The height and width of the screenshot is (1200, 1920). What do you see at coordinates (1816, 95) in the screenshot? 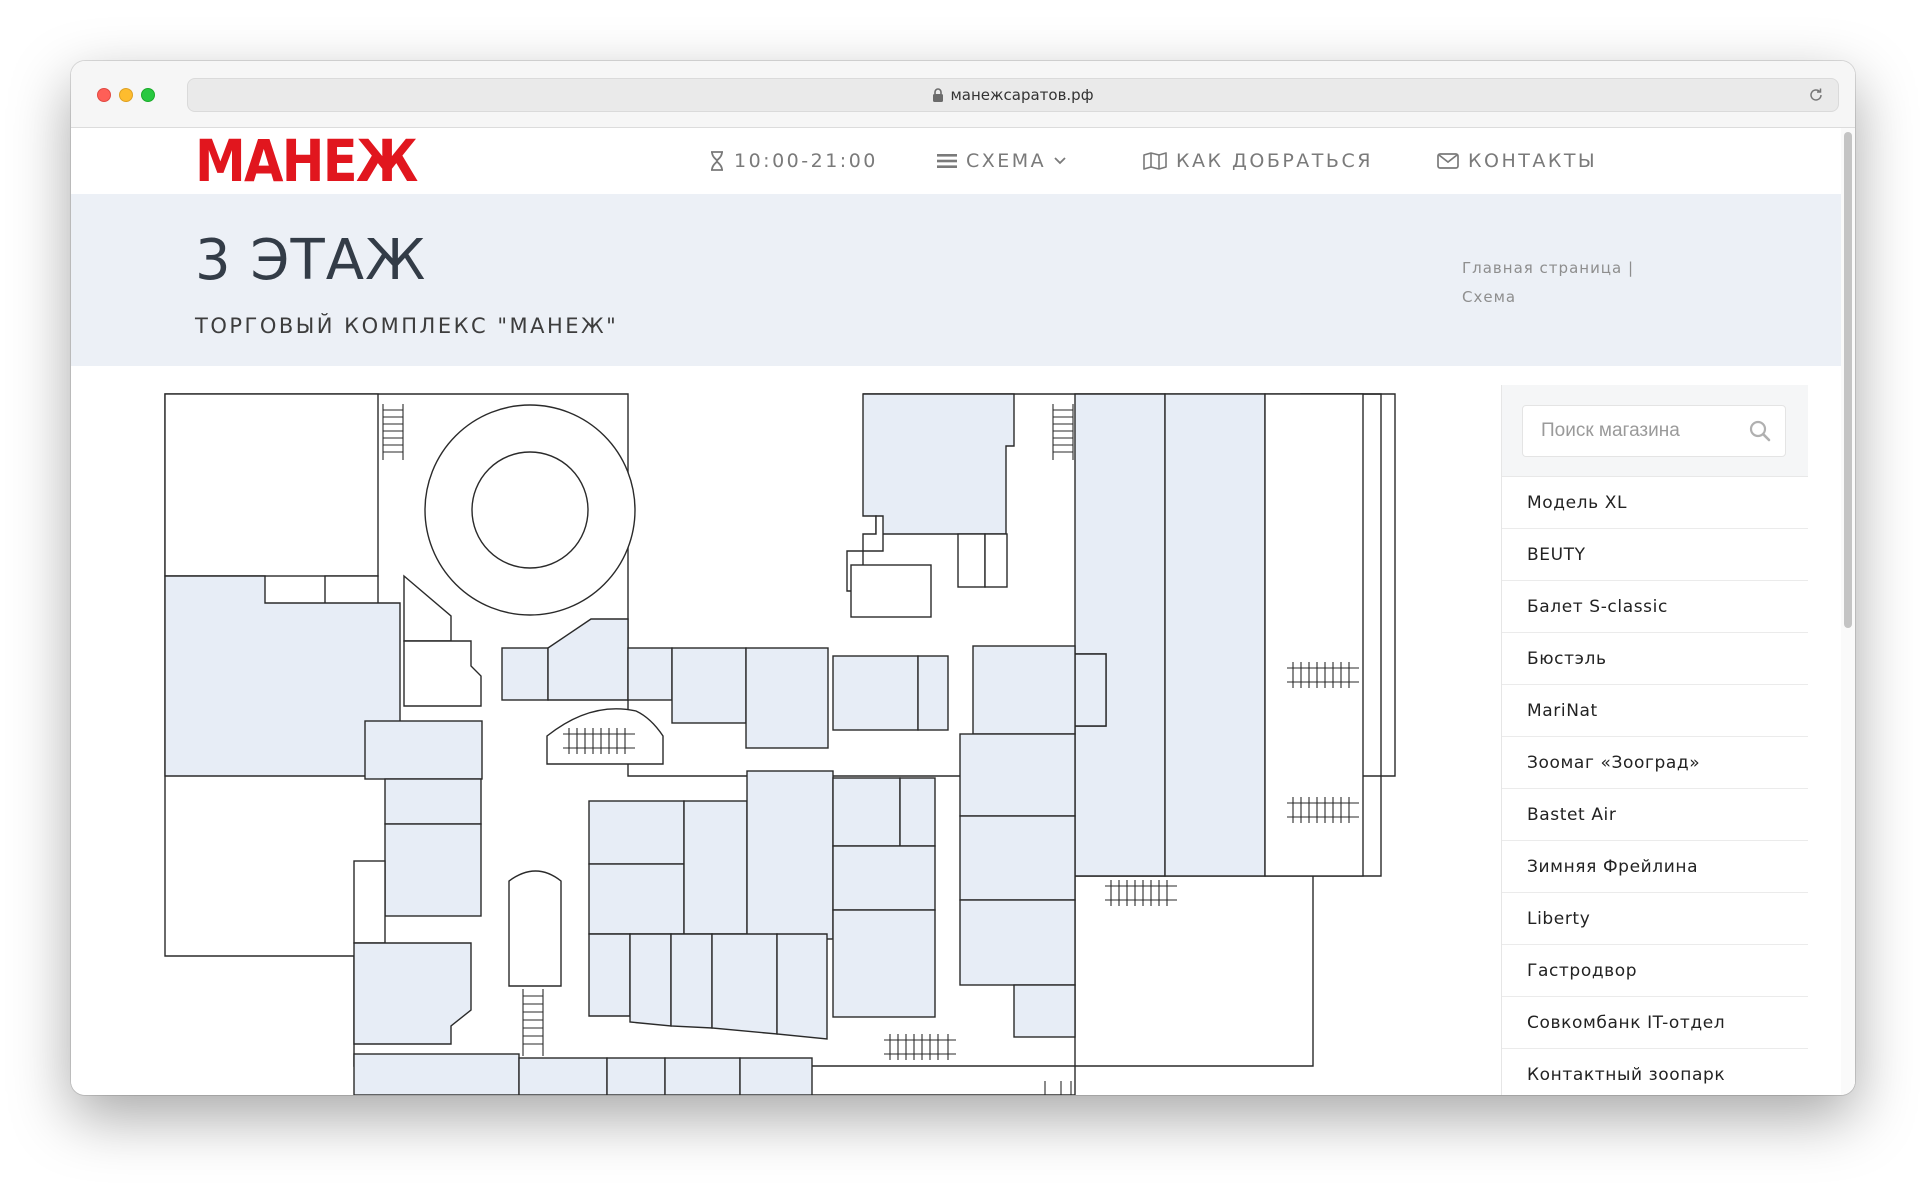
I see `reload-icon` at bounding box center [1816, 95].